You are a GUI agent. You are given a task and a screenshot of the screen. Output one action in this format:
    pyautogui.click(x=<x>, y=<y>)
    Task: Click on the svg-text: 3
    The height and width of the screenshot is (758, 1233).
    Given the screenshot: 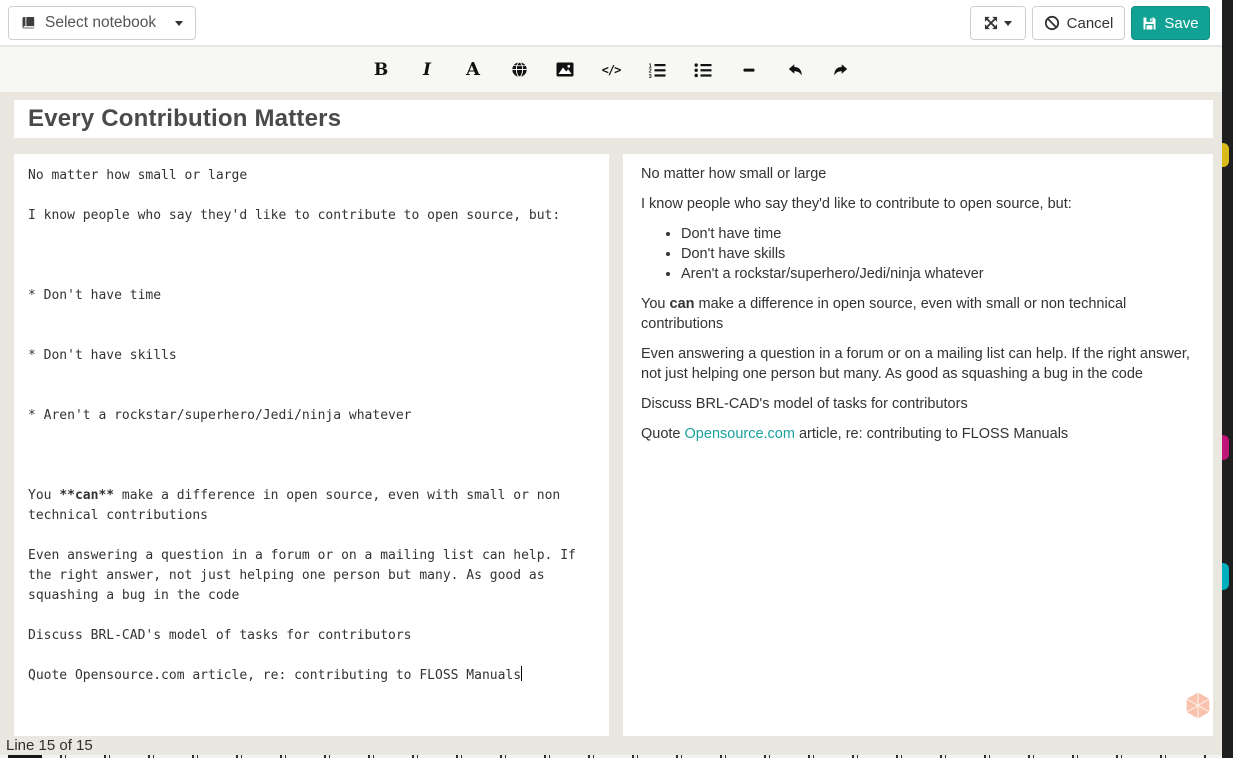 What is the action you would take?
    pyautogui.click(x=650, y=75)
    